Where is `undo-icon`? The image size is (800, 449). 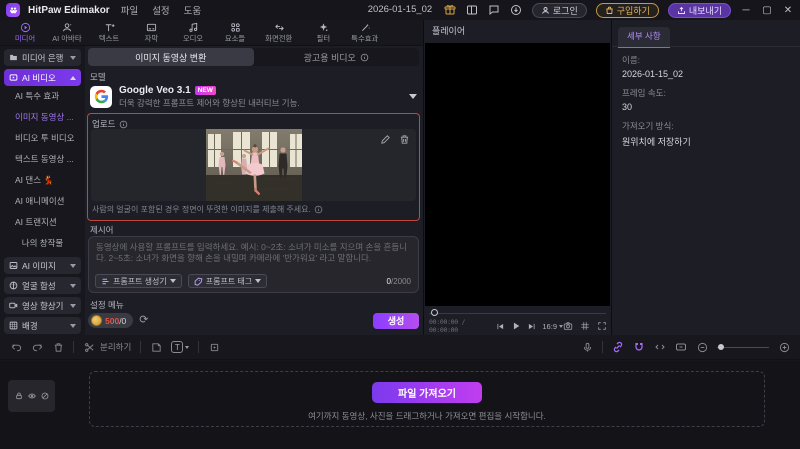 undo-icon is located at coordinates (16, 347).